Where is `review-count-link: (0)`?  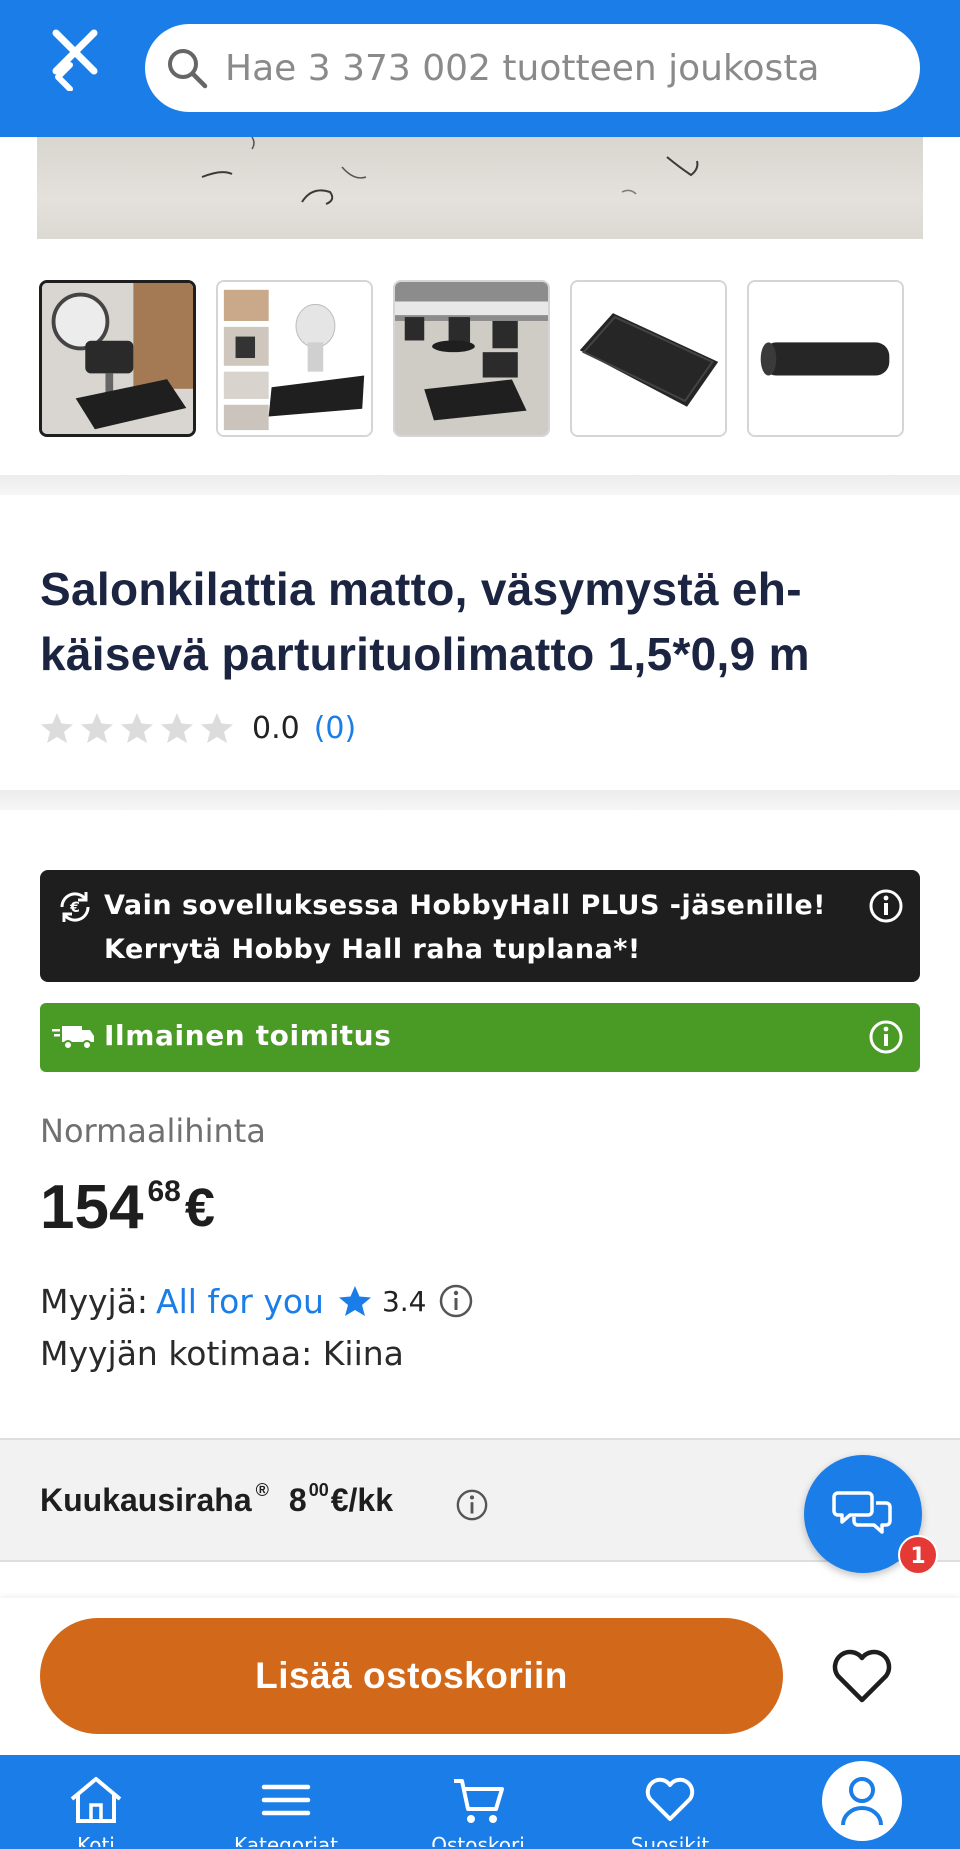
review-count-link: (0) is located at coordinates (335, 728).